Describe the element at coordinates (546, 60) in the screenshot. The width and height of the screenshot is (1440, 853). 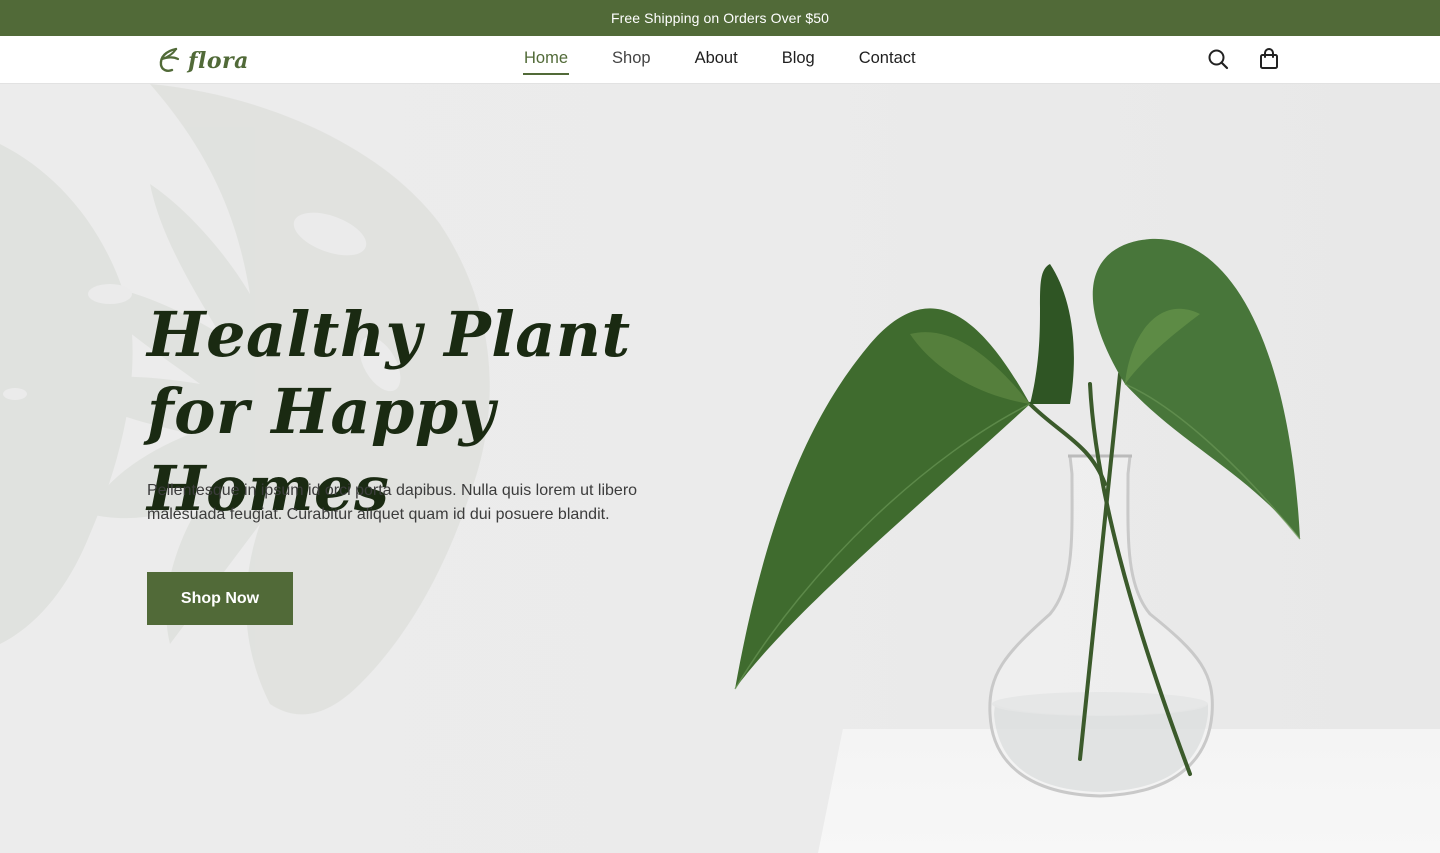
I see `nav-home: Home` at that location.